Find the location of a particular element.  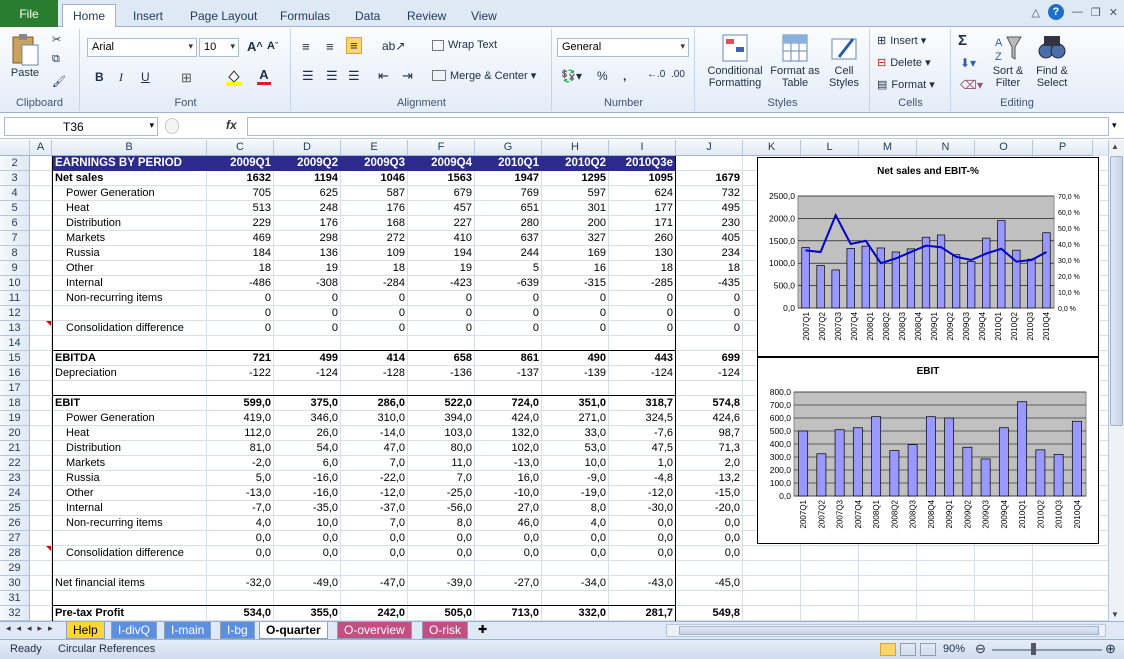

cell: 168 is located at coordinates (374, 223).